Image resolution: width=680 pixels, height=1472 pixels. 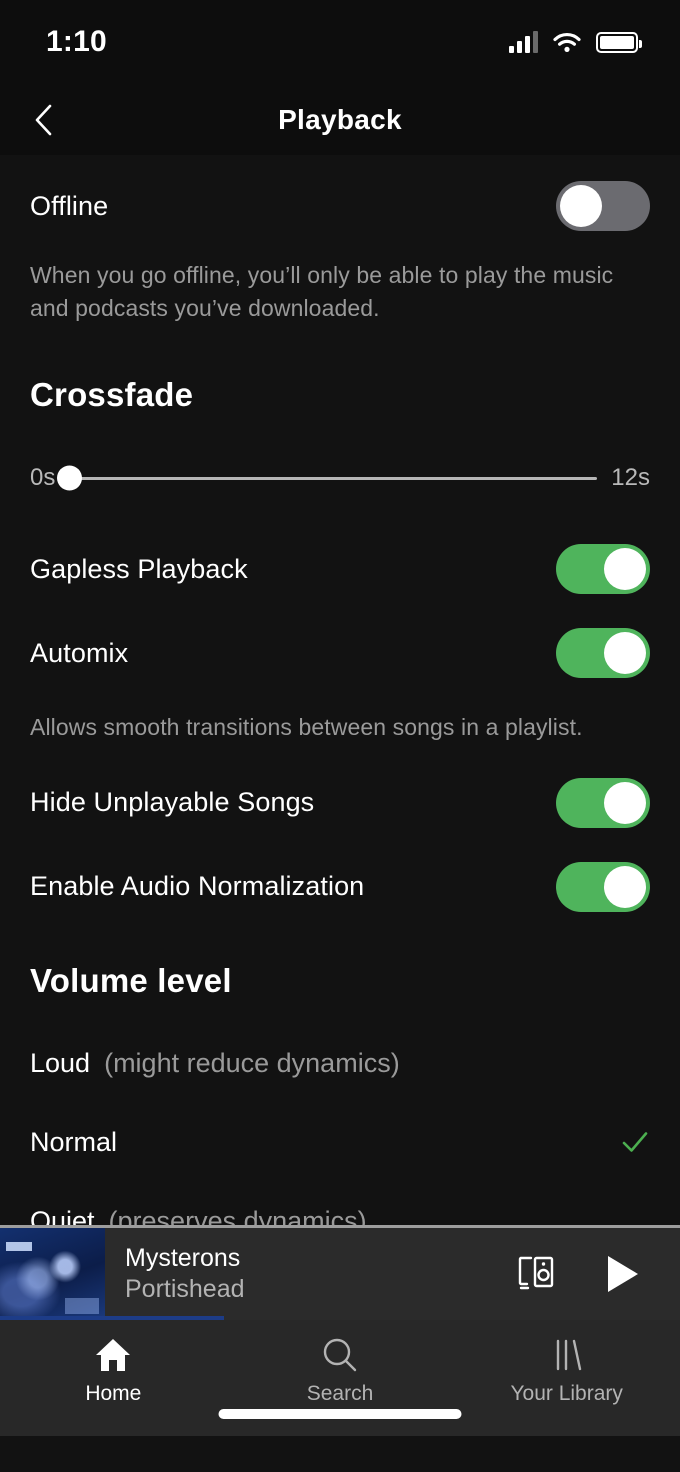 What do you see at coordinates (112, 395) in the screenshot?
I see `crossfade-title: Crossfade` at bounding box center [112, 395].